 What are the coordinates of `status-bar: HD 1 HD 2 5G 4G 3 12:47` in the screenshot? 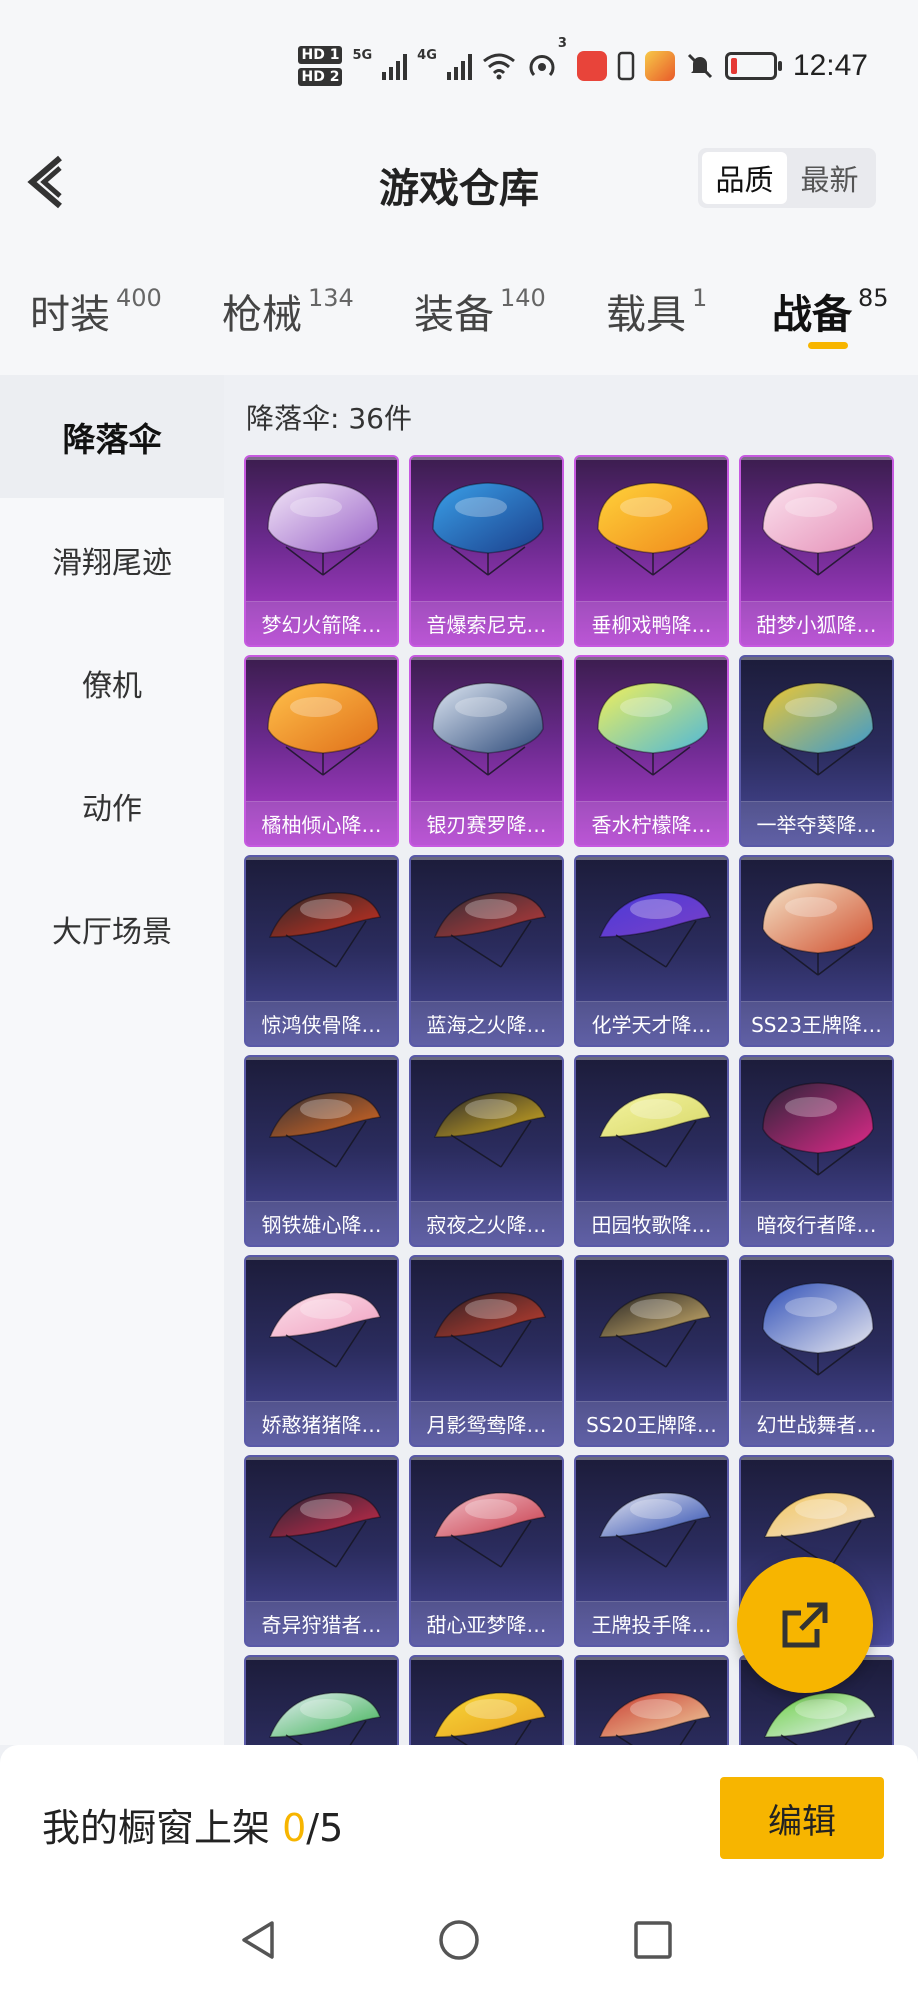 It's located at (459, 60).